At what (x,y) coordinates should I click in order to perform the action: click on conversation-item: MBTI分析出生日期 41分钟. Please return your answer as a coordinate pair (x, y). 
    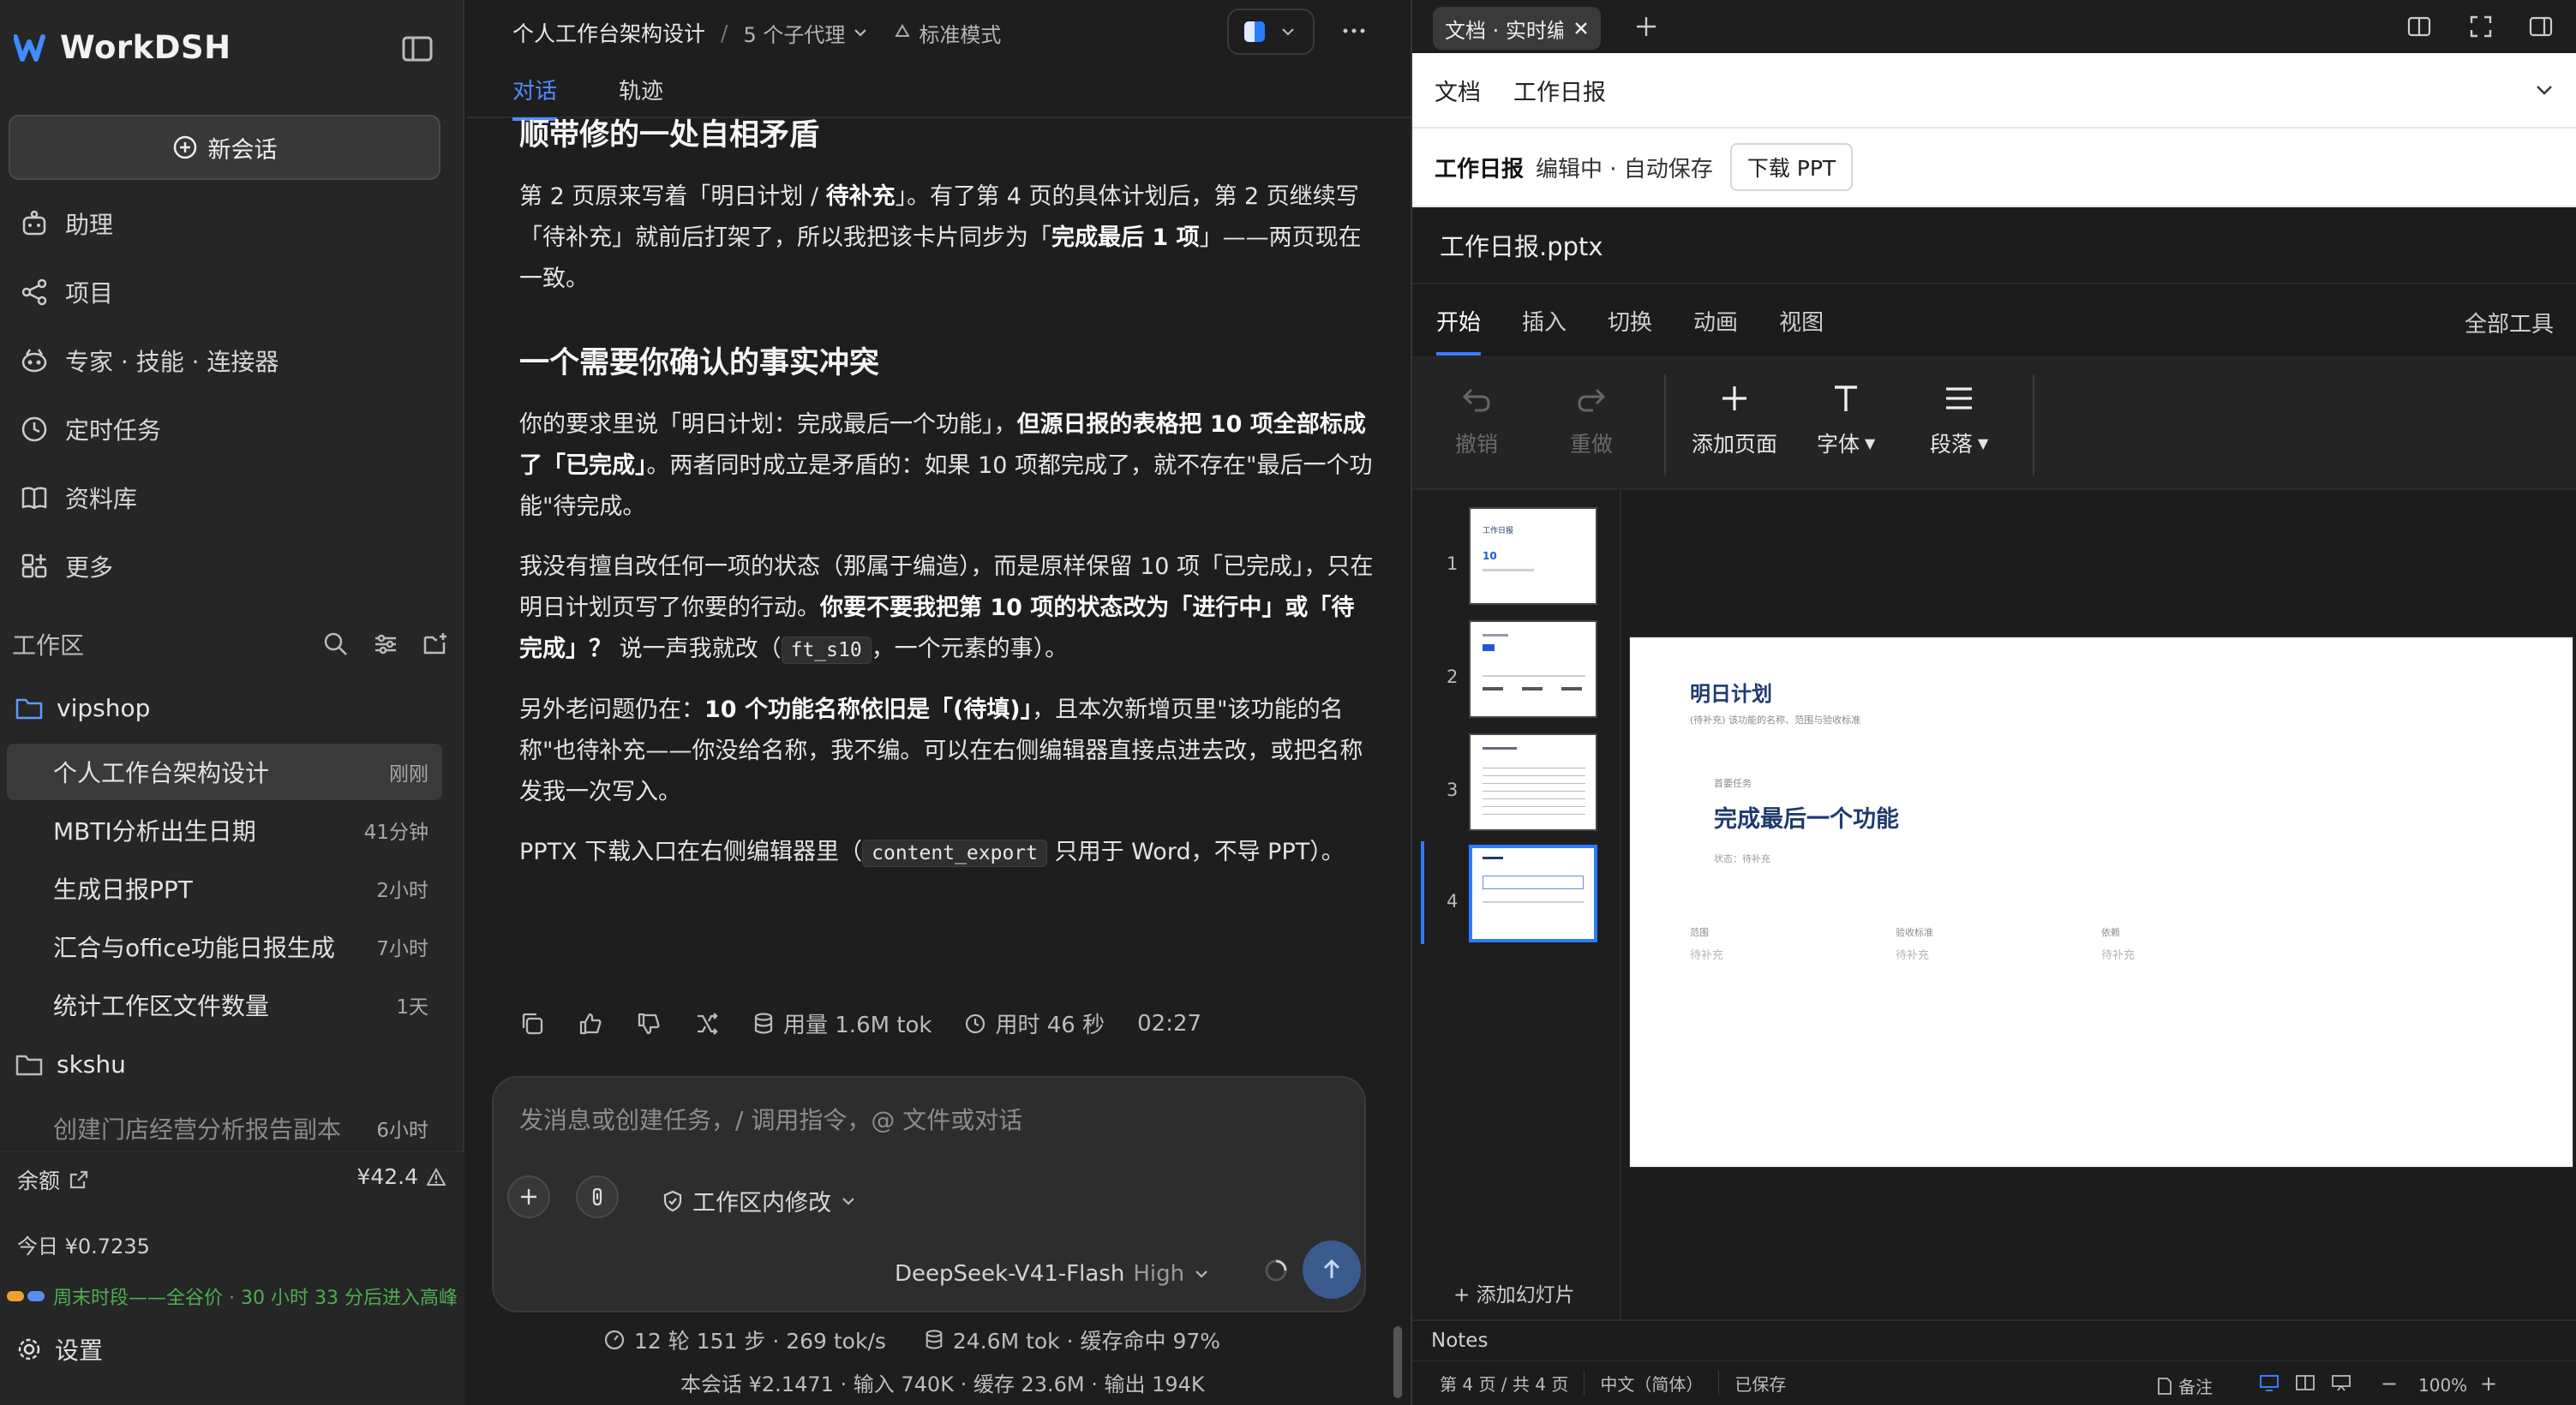
    Looking at the image, I should click on (224, 830).